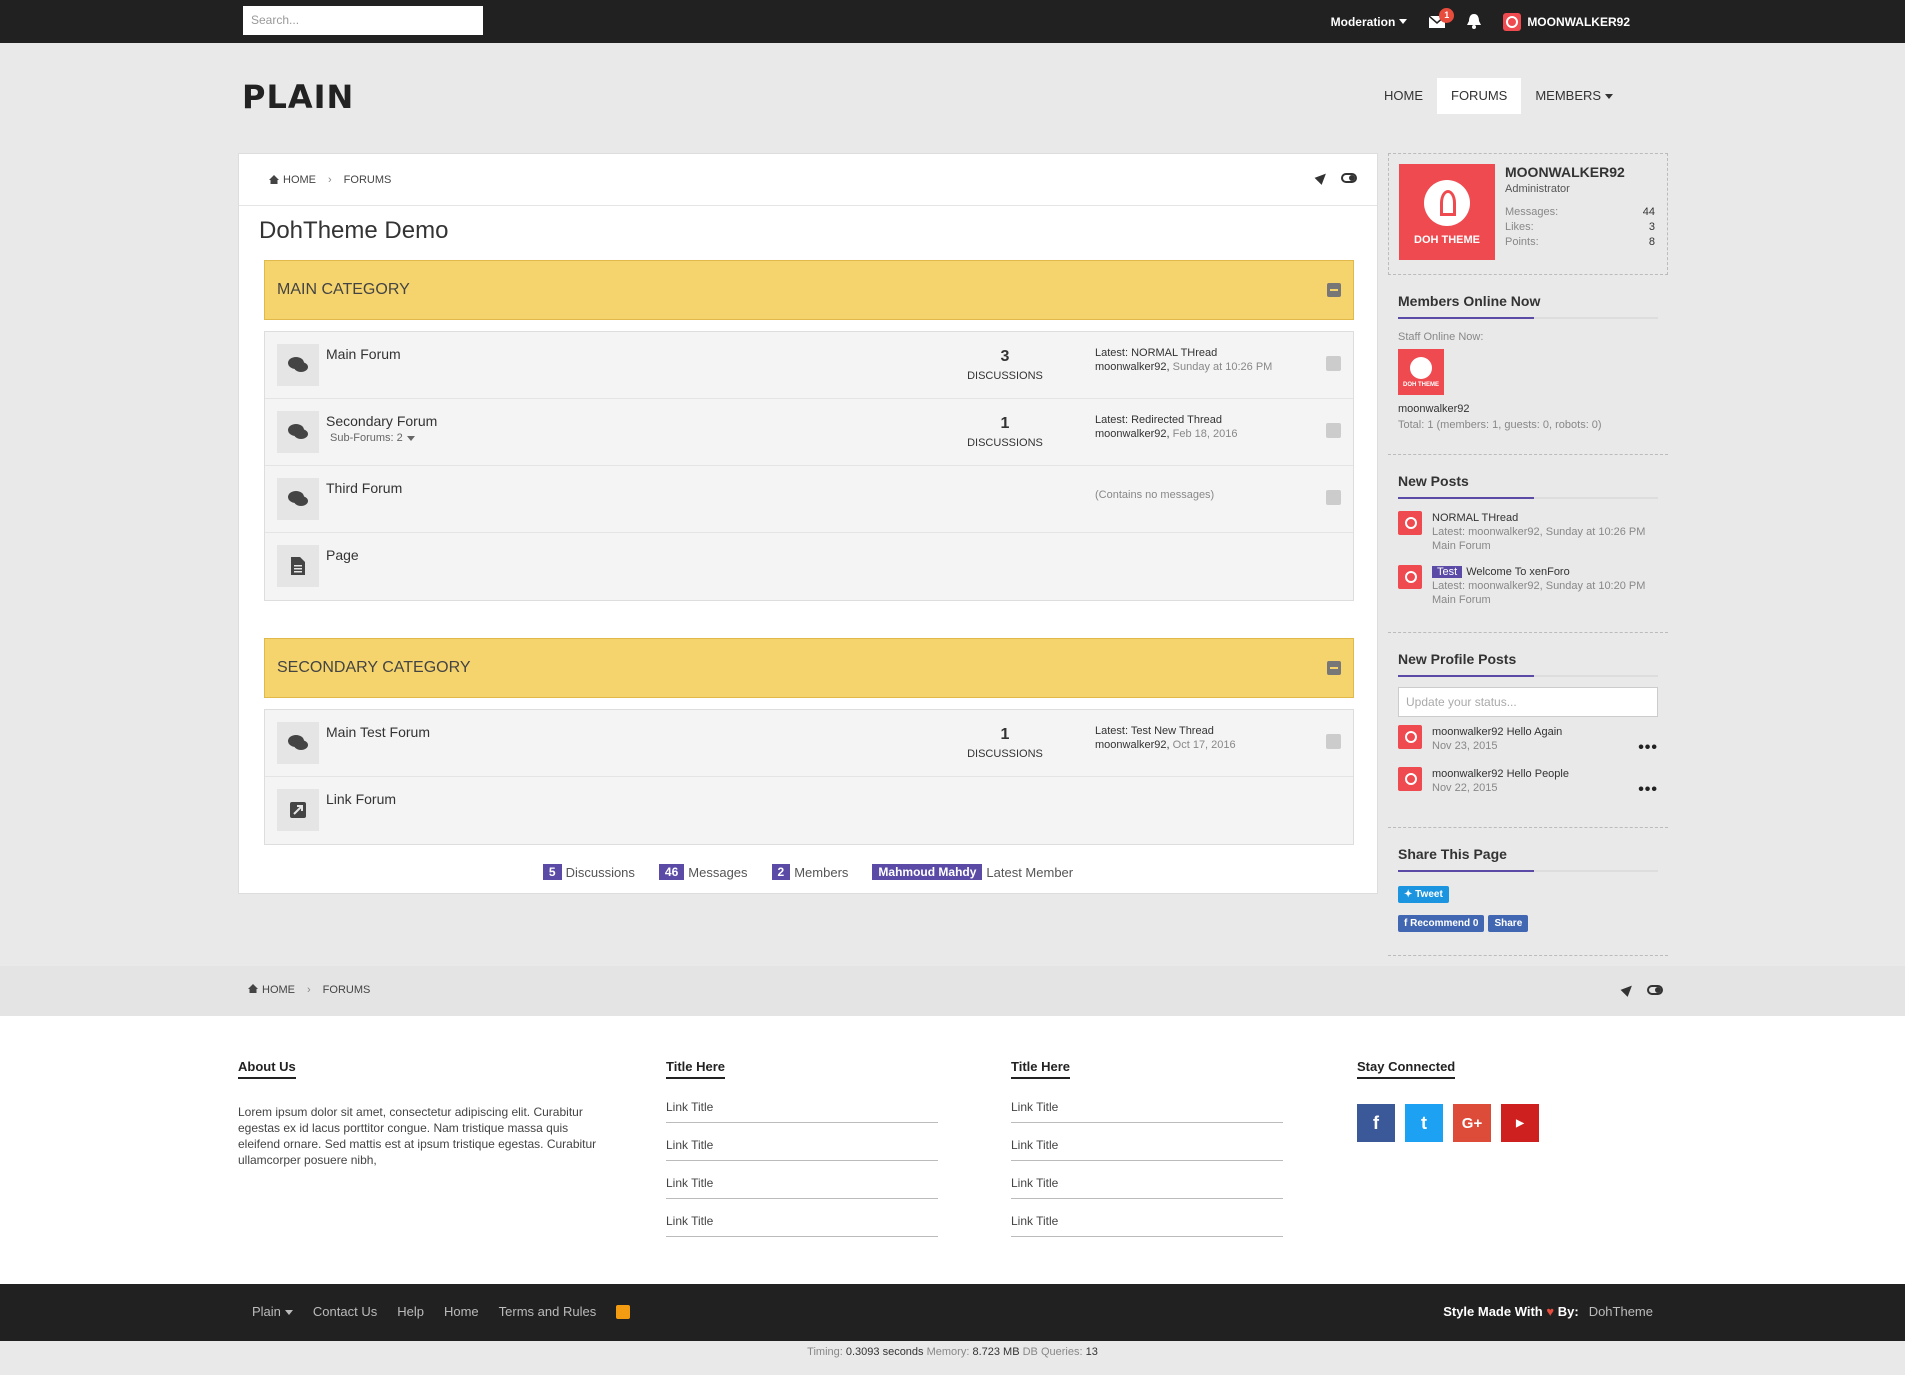 Image resolution: width=1905 pixels, height=1375 pixels. What do you see at coordinates (1158, 420) in the screenshot?
I see `latest-thread-link: Latest: Redirected Thread` at bounding box center [1158, 420].